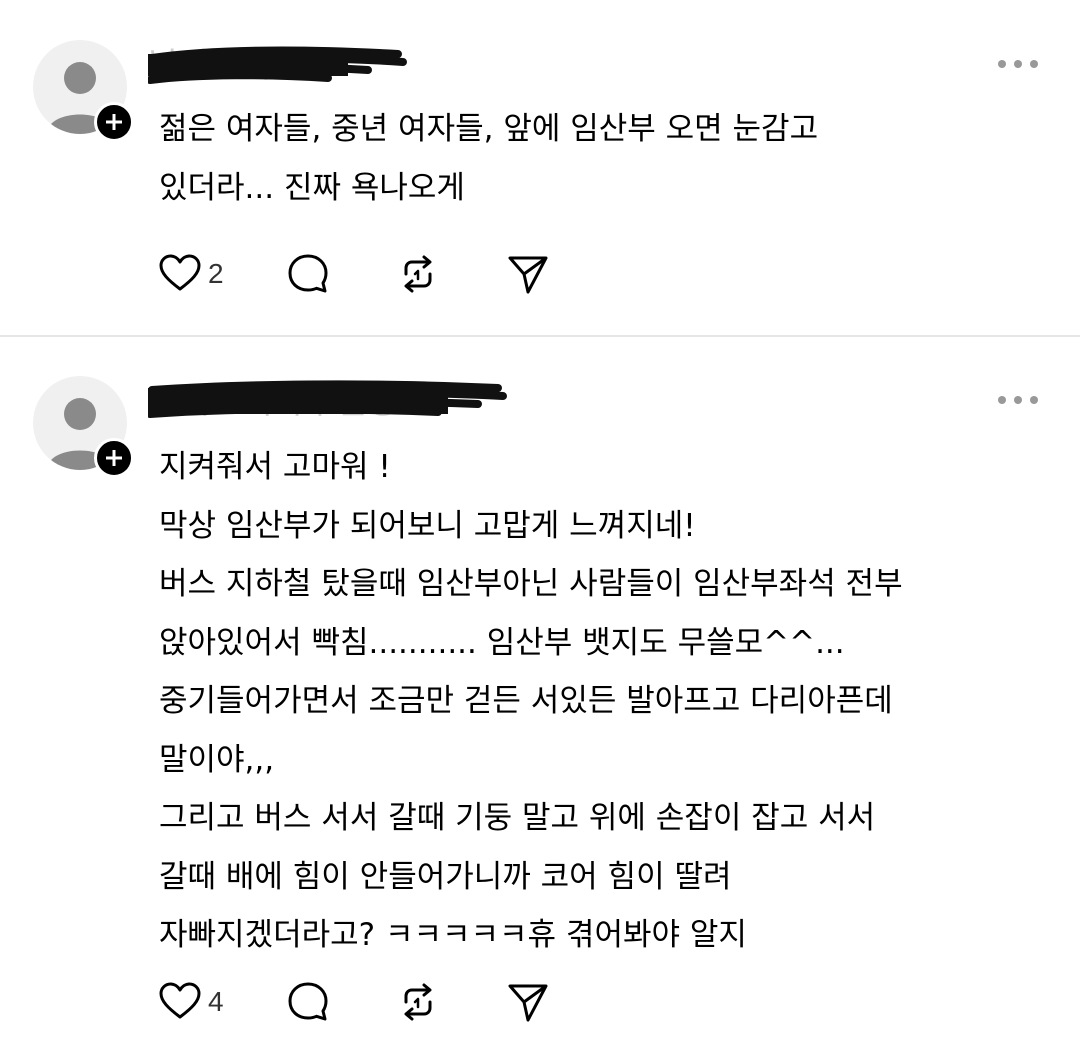 The width and height of the screenshot is (1080, 1043). I want to click on like-button: 4, so click(191, 1002).